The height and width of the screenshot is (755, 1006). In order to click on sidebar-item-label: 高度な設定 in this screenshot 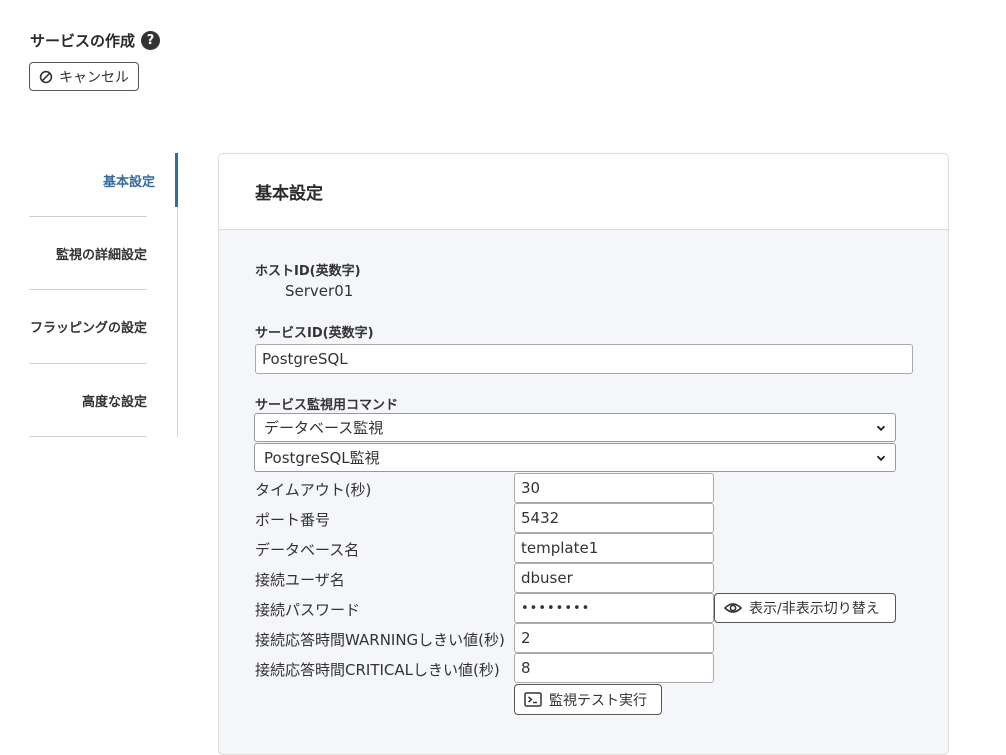, I will do `click(114, 402)`.